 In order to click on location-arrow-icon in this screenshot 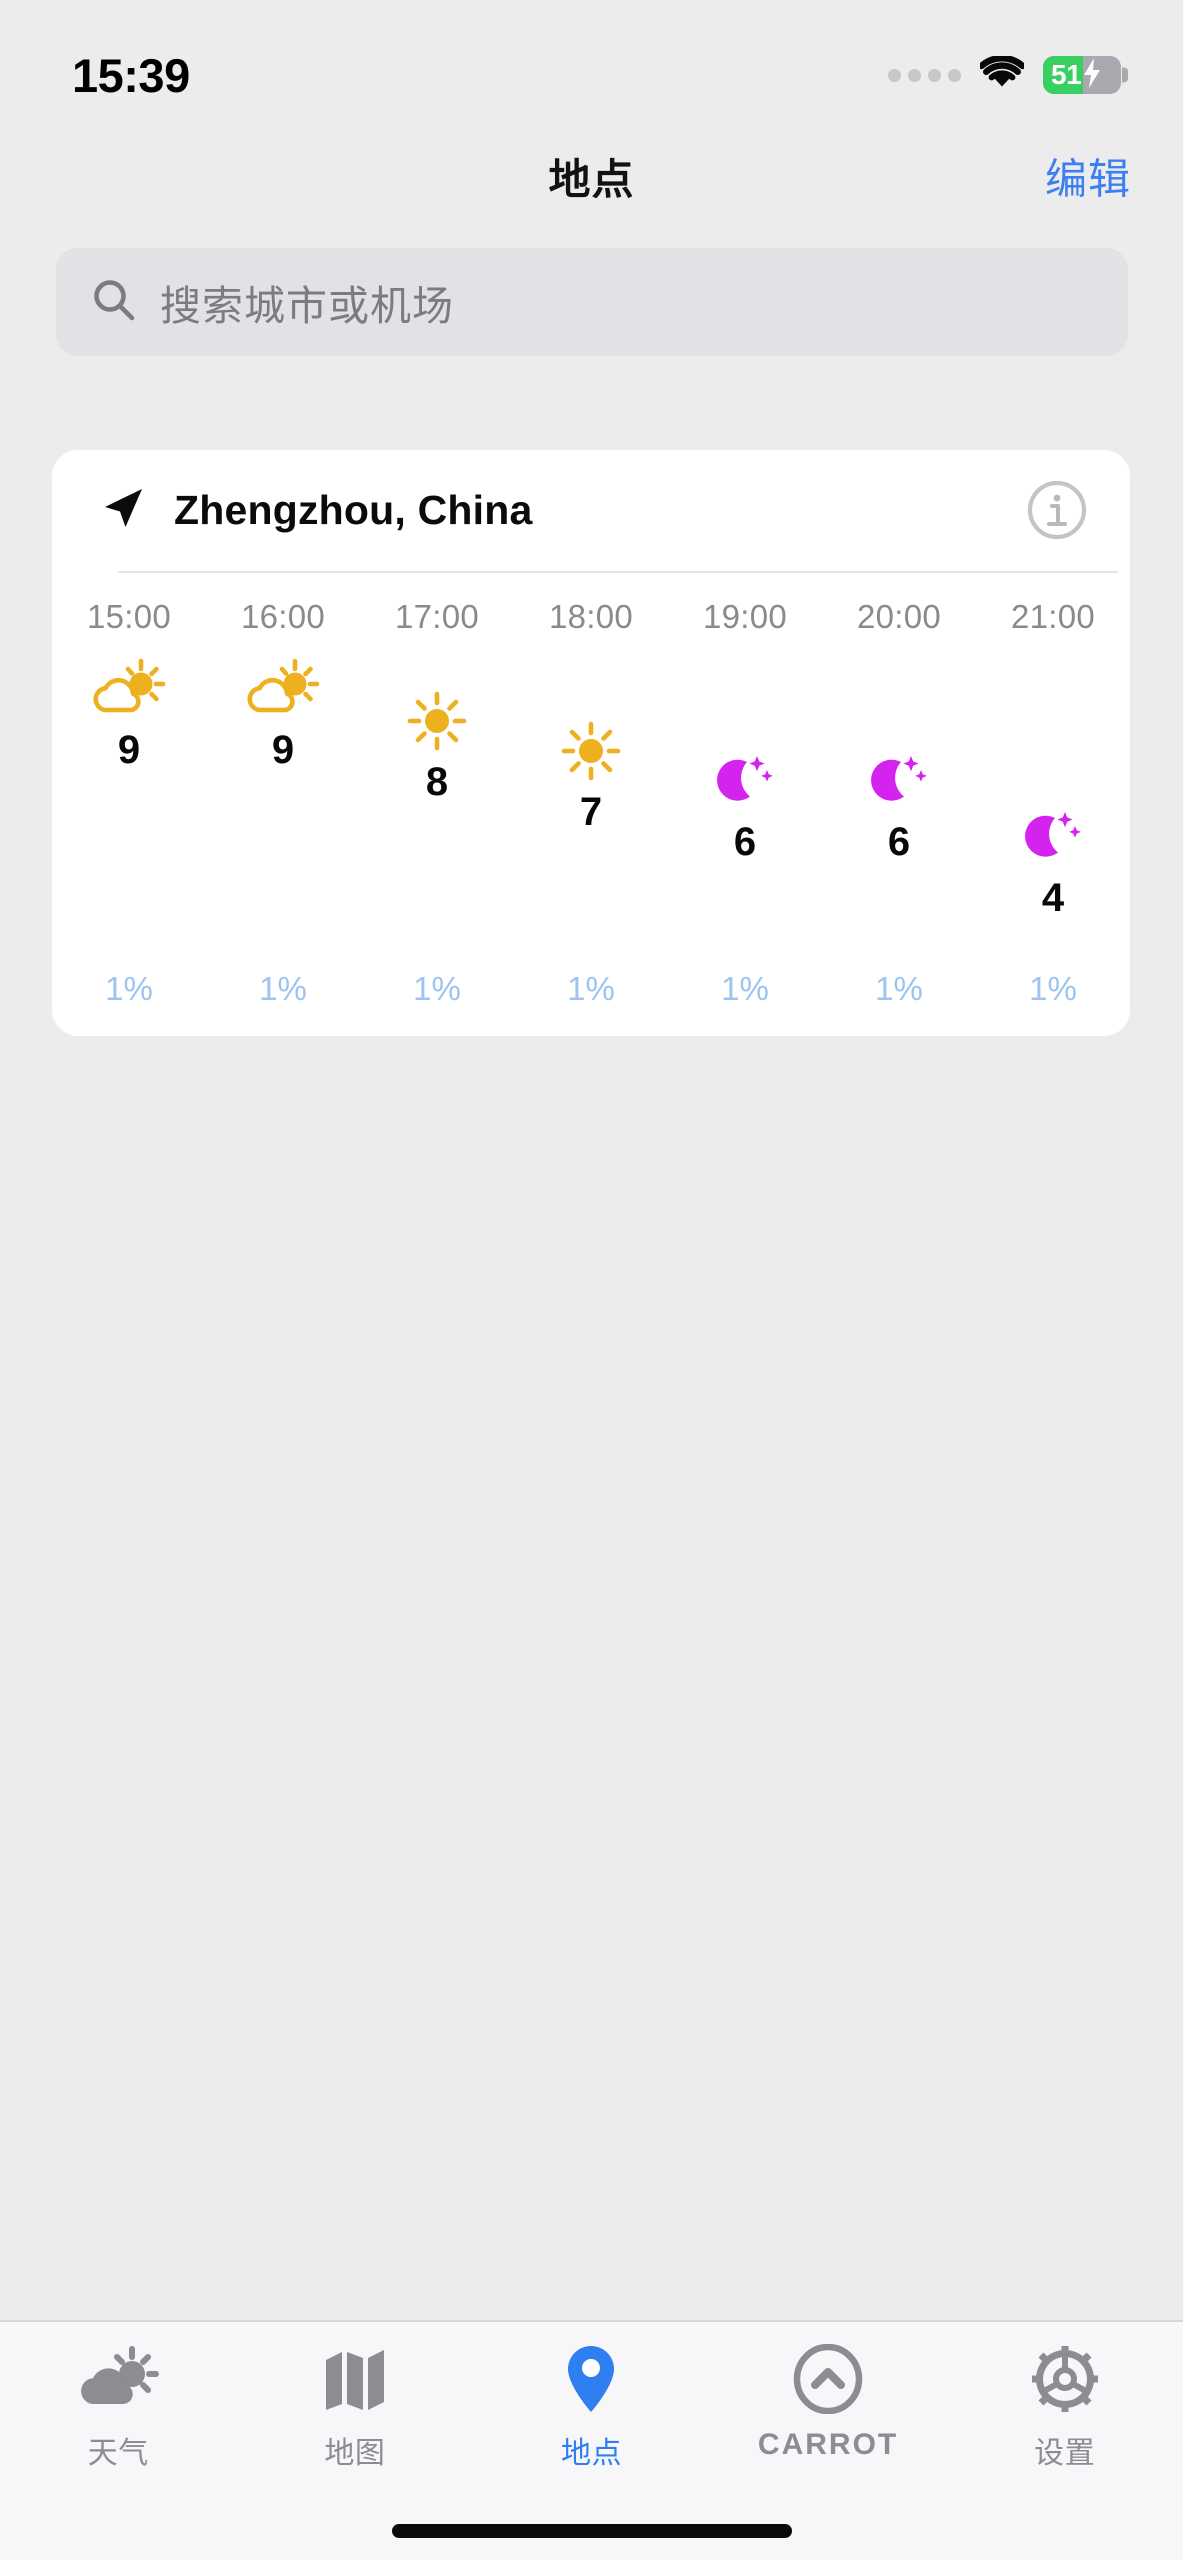, I will do `click(122, 510)`.